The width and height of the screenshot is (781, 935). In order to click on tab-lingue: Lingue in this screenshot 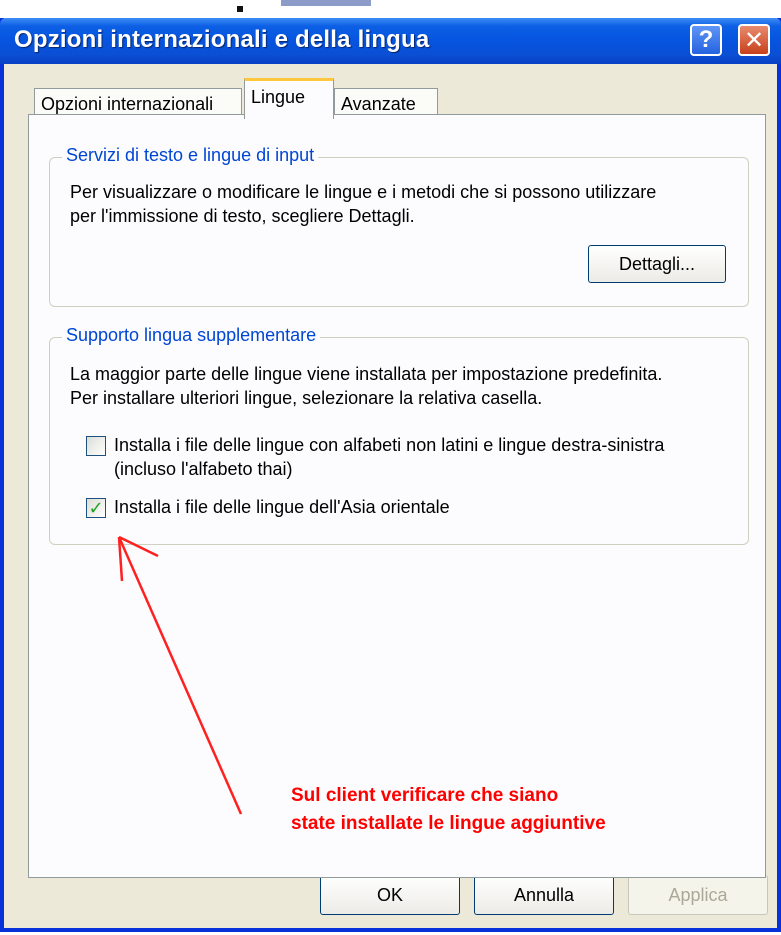, I will do `click(289, 98)`.